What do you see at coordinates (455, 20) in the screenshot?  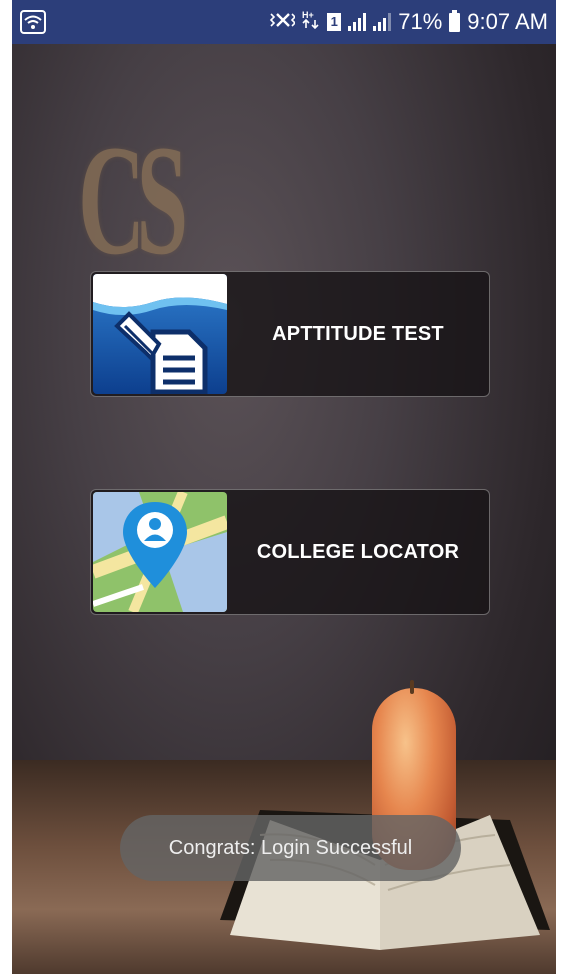 I see `battery-icon` at bounding box center [455, 20].